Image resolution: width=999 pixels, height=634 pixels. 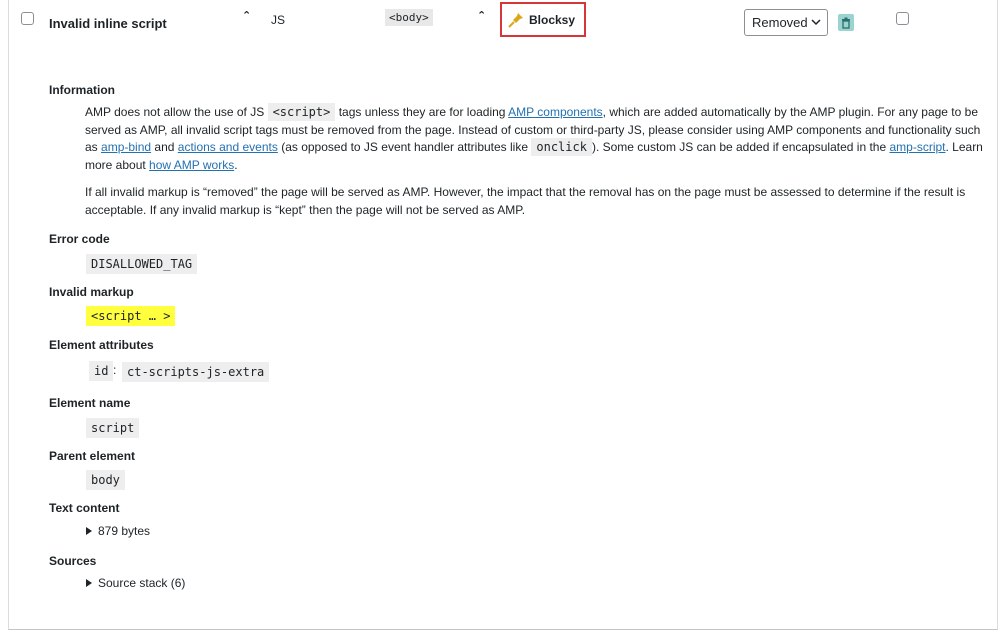 I want to click on parent-tag-badge: <body>, so click(x=409, y=17).